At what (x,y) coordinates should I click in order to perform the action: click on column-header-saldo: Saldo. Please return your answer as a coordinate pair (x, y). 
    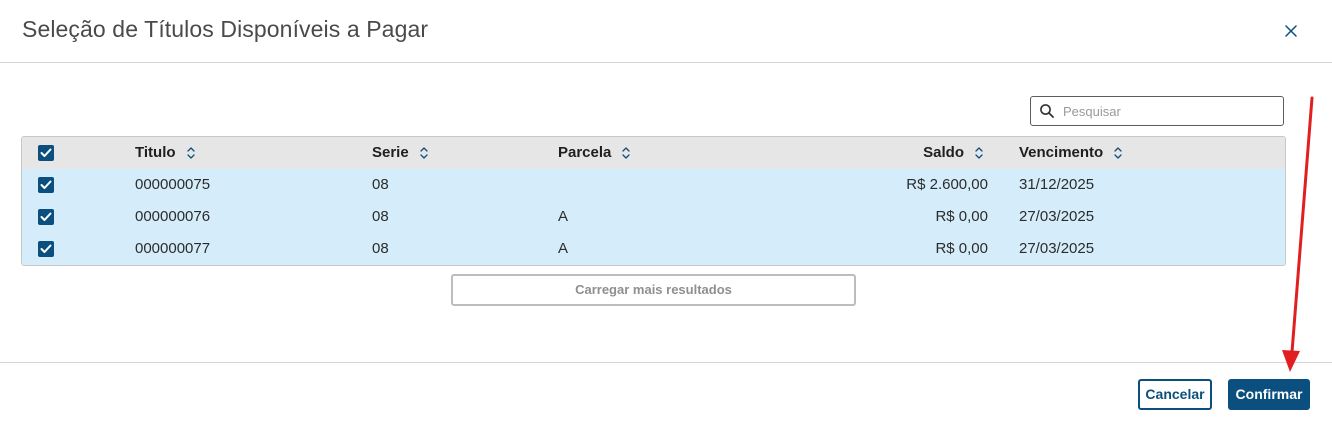
    Looking at the image, I should click on (918, 153).